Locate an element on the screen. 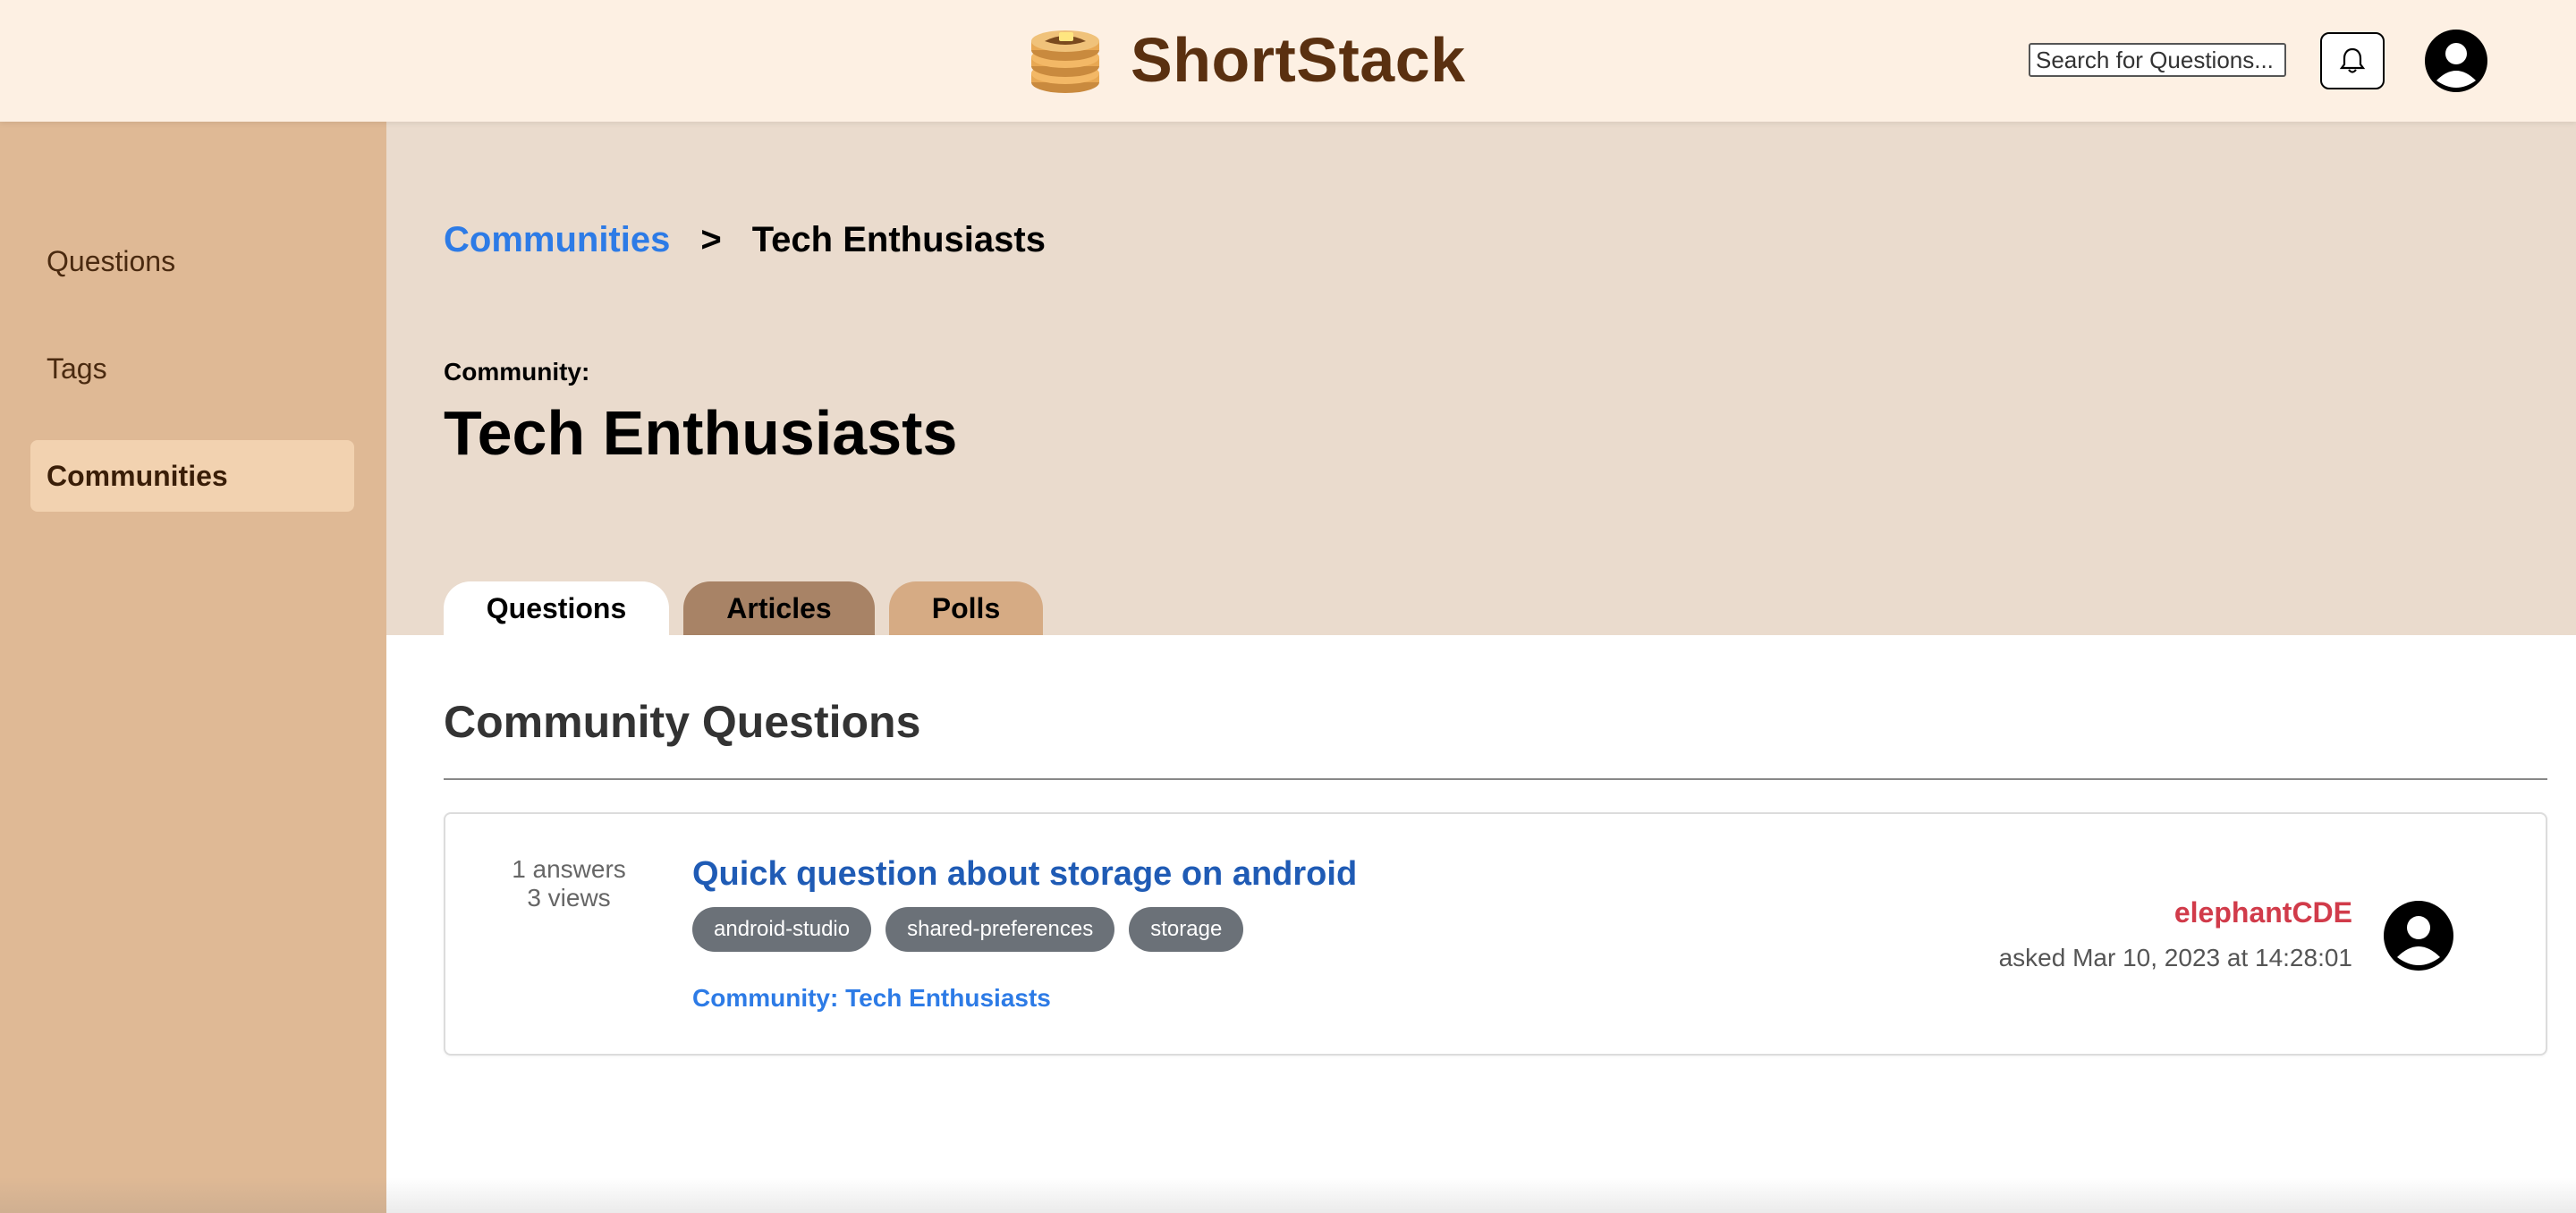  bell-icon is located at coordinates (2352, 60).